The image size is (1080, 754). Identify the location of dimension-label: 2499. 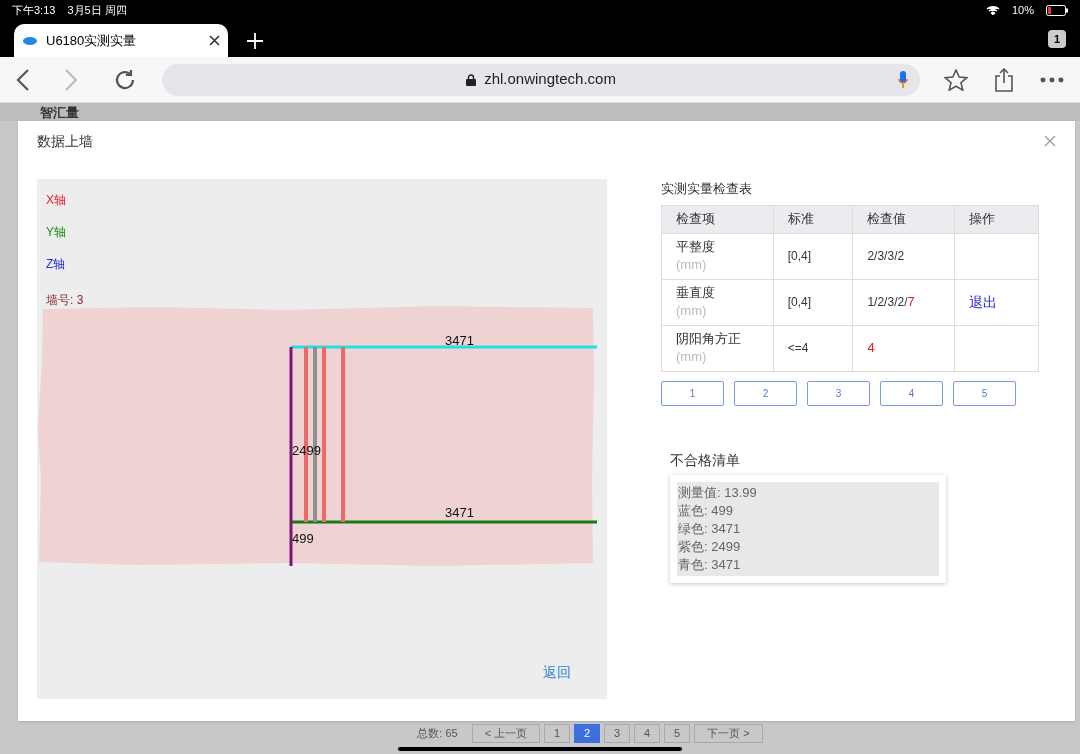
(306, 450).